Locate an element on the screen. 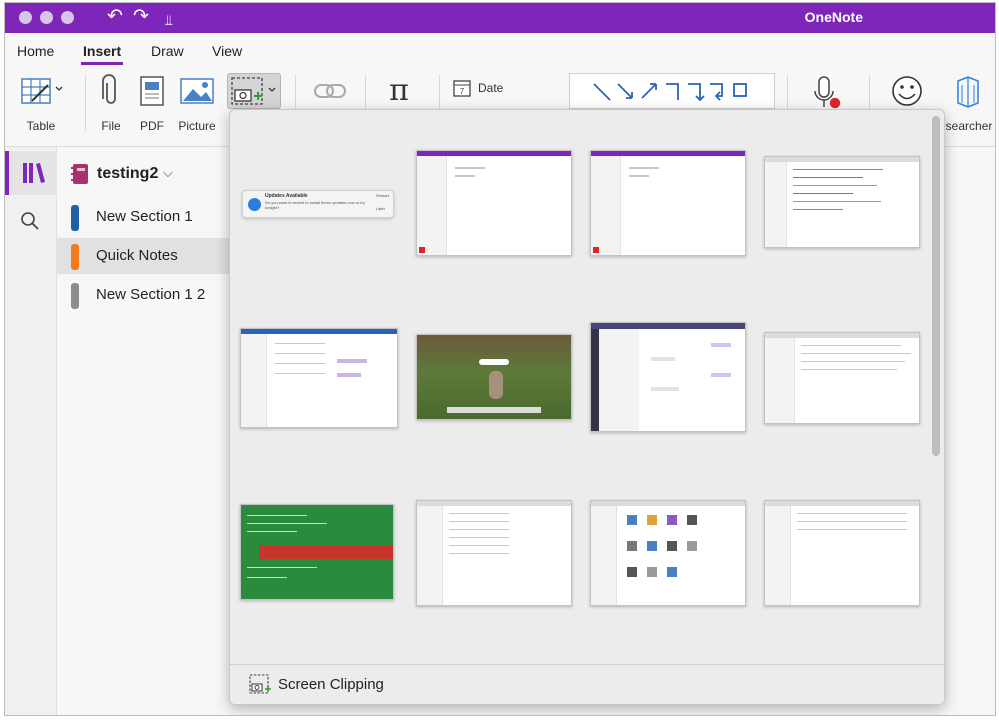 The width and height of the screenshot is (999, 720). picture-icon is located at coordinates (197, 91).